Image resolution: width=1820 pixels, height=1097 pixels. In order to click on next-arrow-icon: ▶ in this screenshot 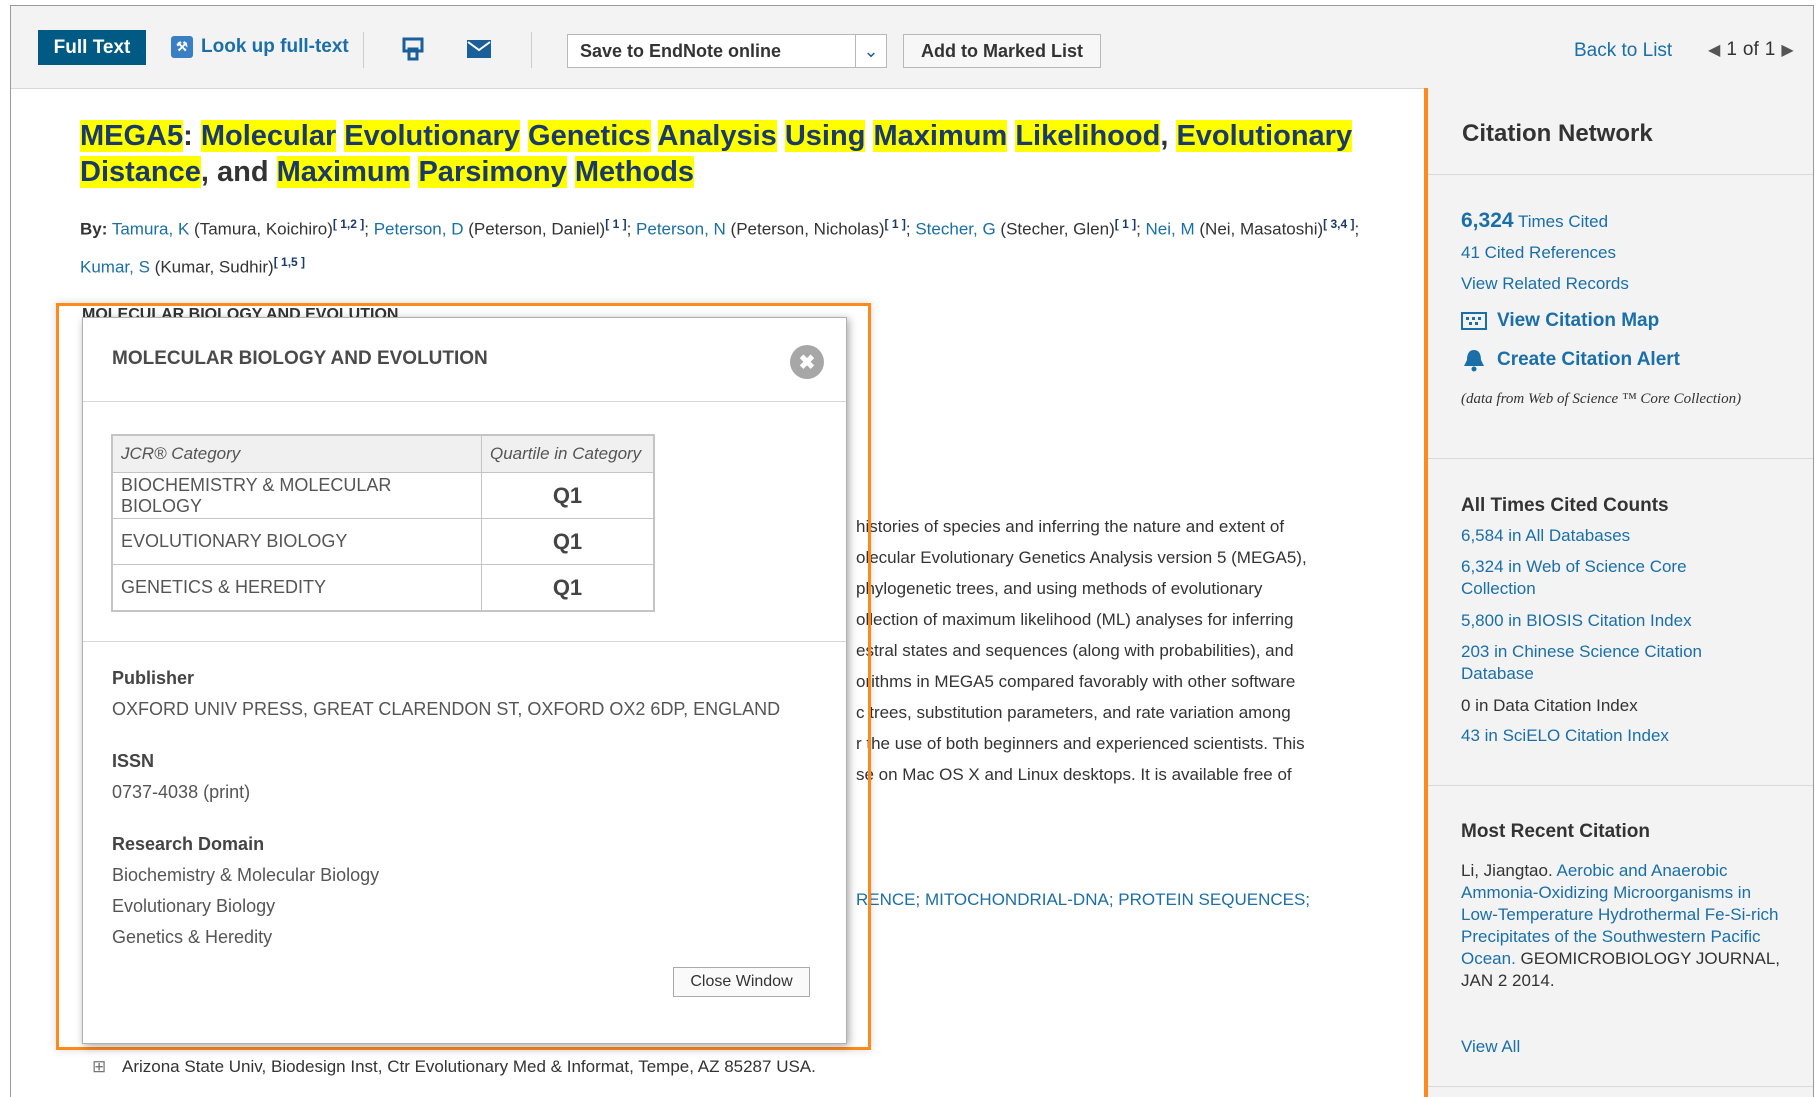, I will do `click(1787, 50)`.